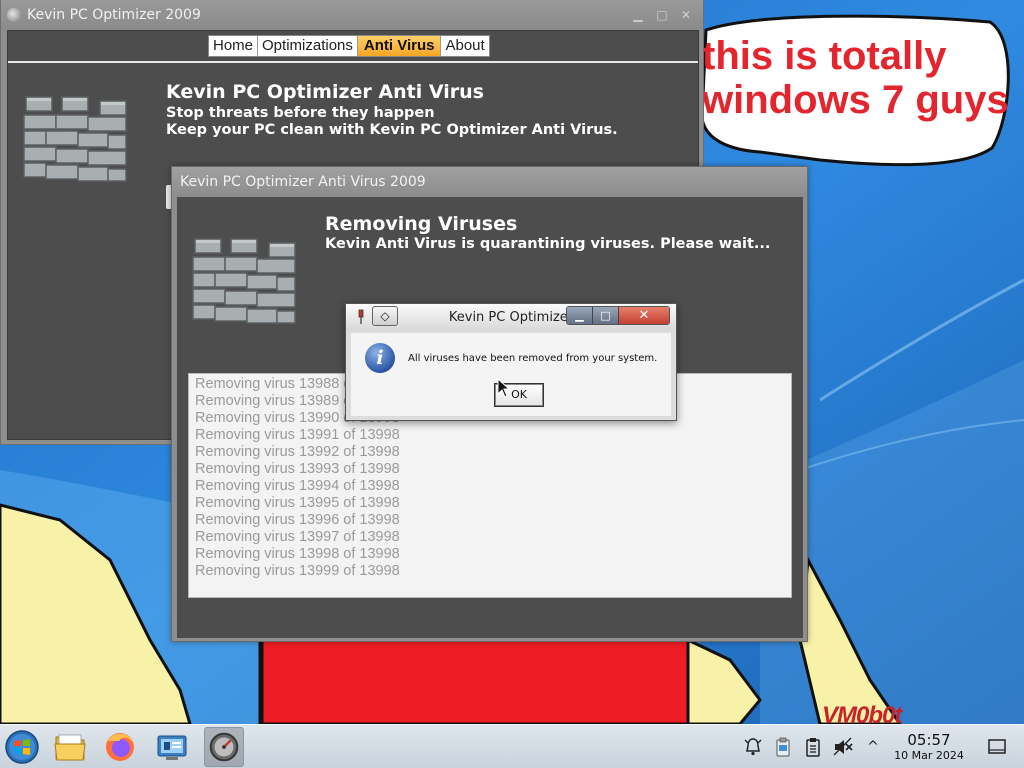  I want to click on tab-optimizations: Optimizations, so click(308, 46).